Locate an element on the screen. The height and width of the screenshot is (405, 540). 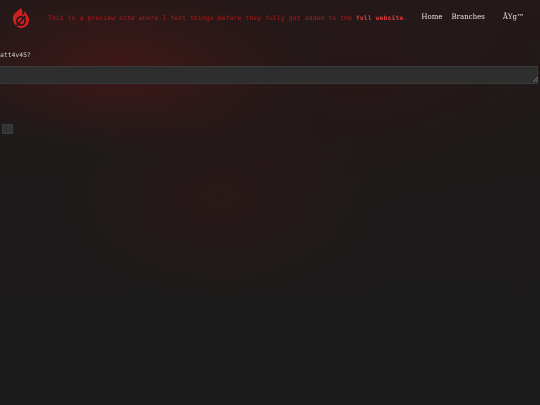
full-website-link: full website is located at coordinates (379, 18).